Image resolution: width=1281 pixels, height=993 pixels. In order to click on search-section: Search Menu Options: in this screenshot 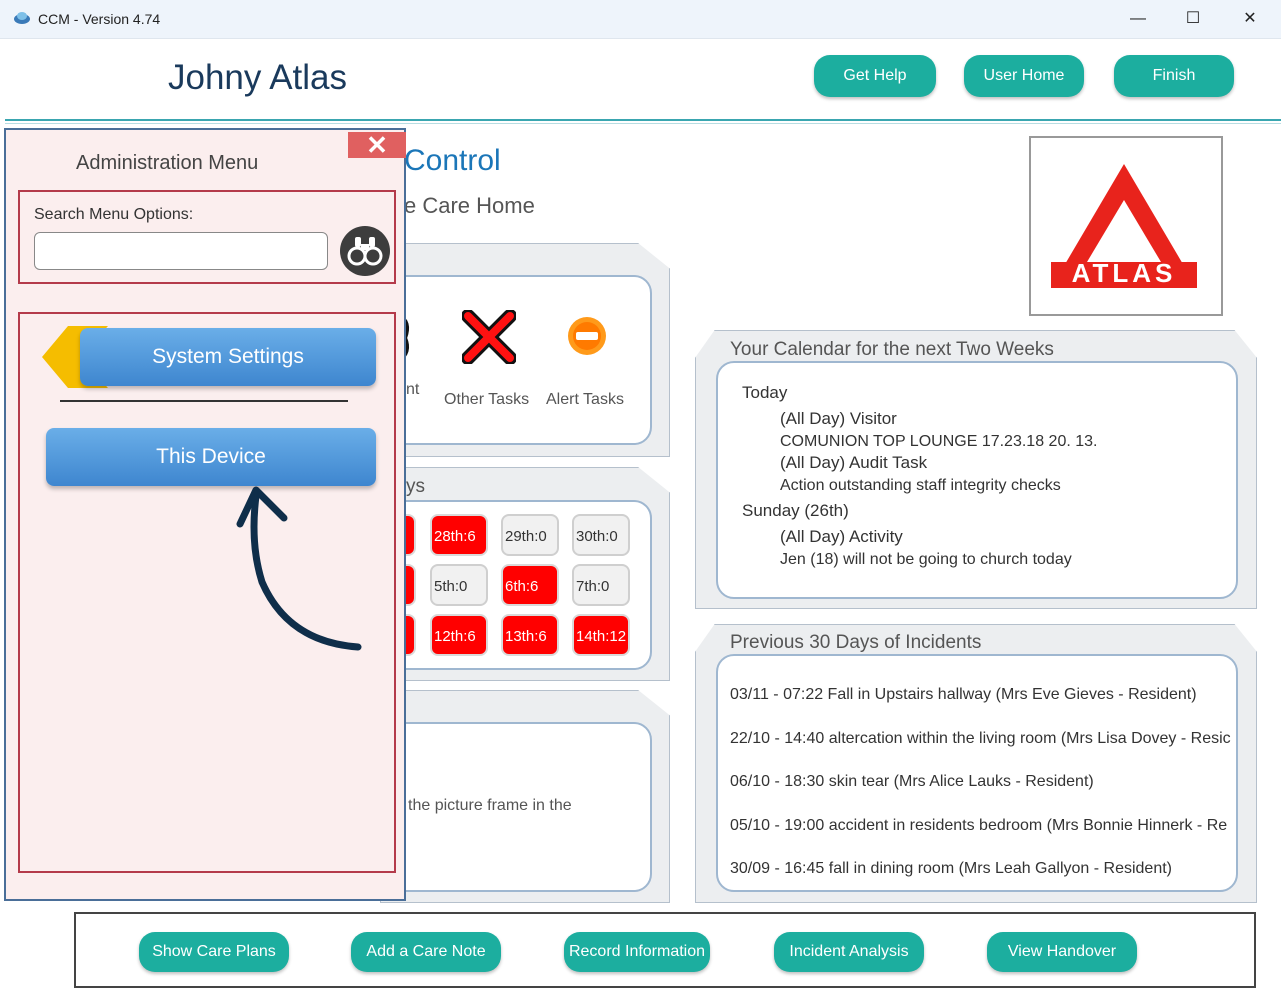, I will do `click(207, 237)`.